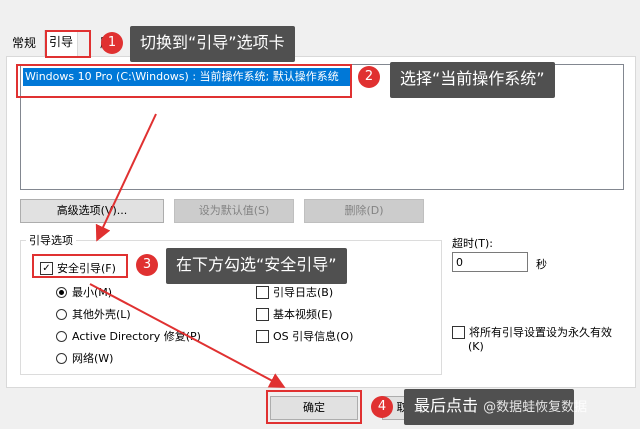 This screenshot has height=429, width=640. Describe the element at coordinates (112, 43) in the screenshot. I see `step-1-badge: 1` at that location.